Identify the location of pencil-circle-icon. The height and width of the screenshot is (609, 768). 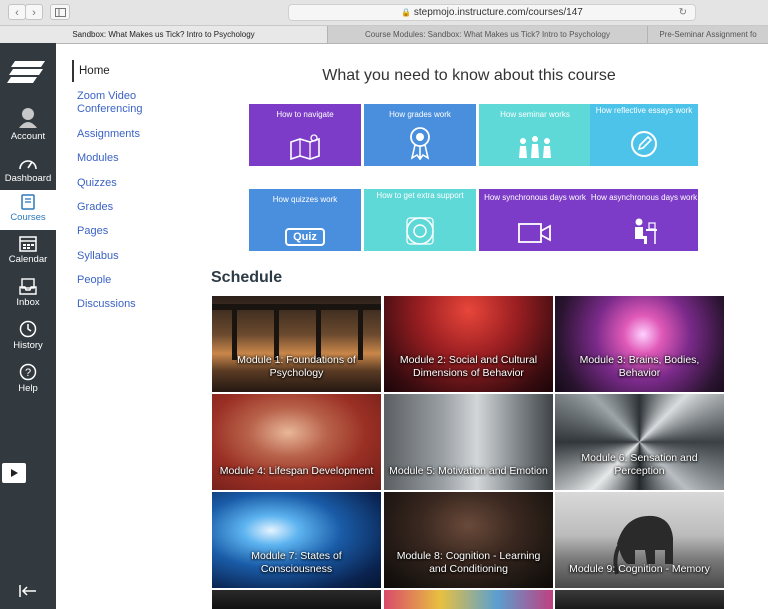
(644, 144).